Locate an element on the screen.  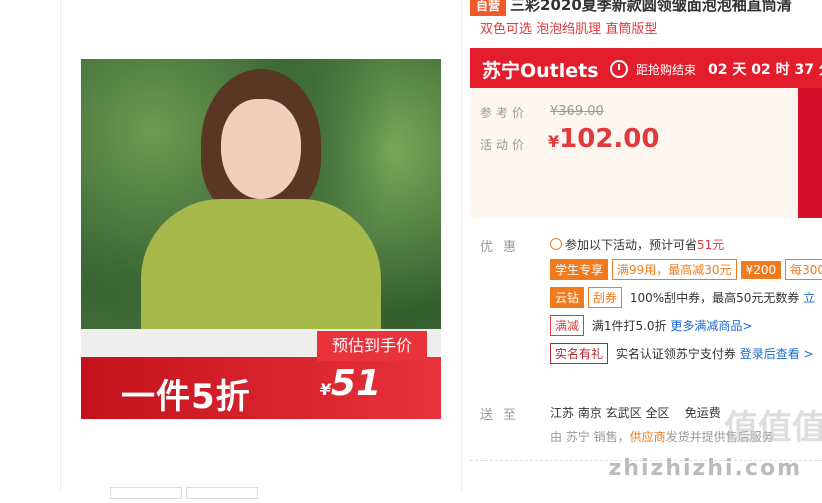
discount-text: 一件5折 is located at coordinates (186, 397).